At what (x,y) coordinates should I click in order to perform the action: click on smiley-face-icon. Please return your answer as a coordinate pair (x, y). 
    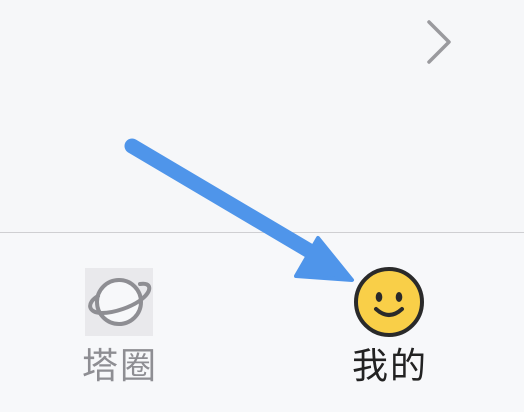
    Looking at the image, I should click on (389, 302).